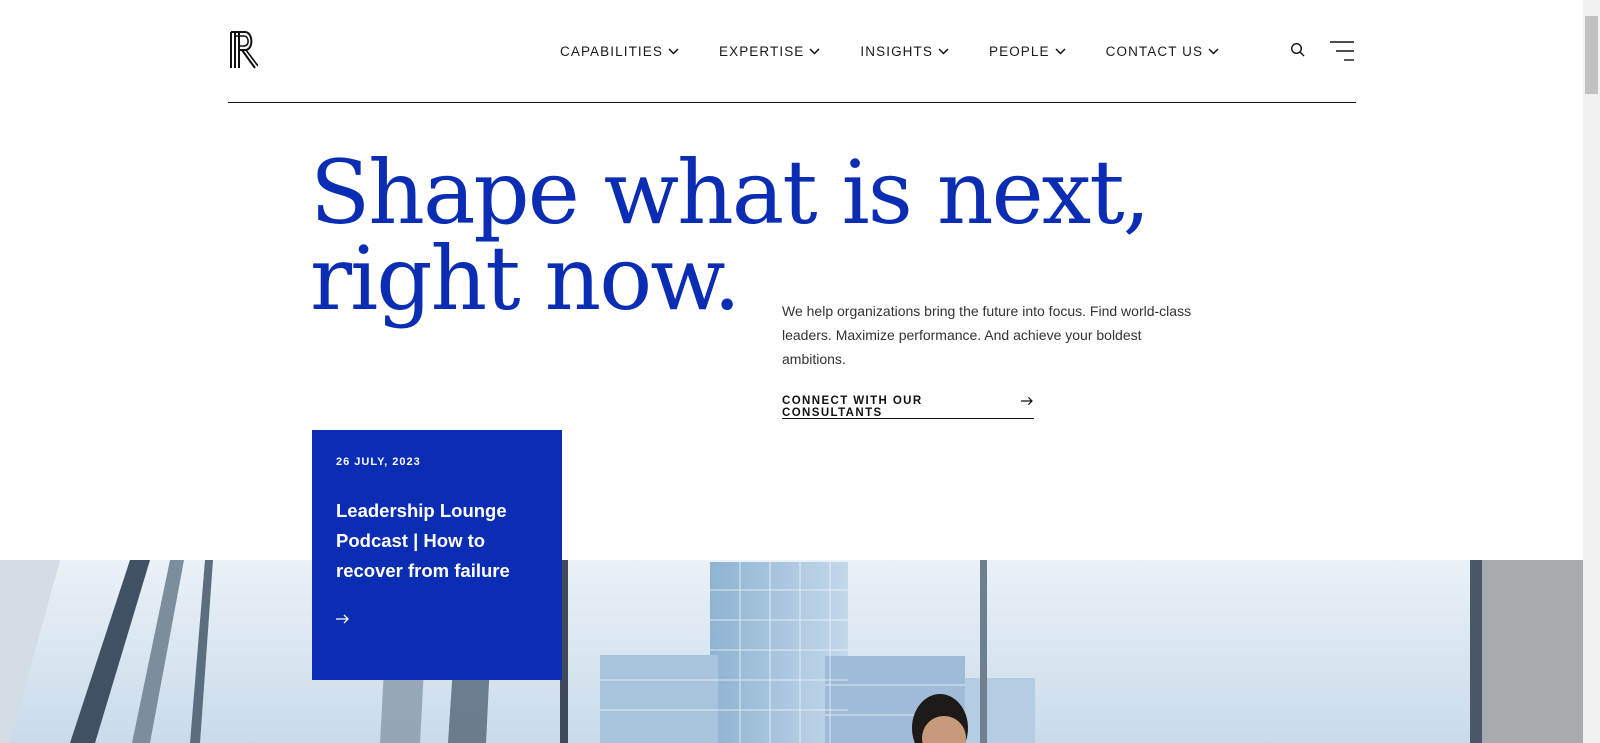 This screenshot has width=1600, height=743. What do you see at coordinates (1591, 371) in the screenshot?
I see `page-scrollbar` at bounding box center [1591, 371].